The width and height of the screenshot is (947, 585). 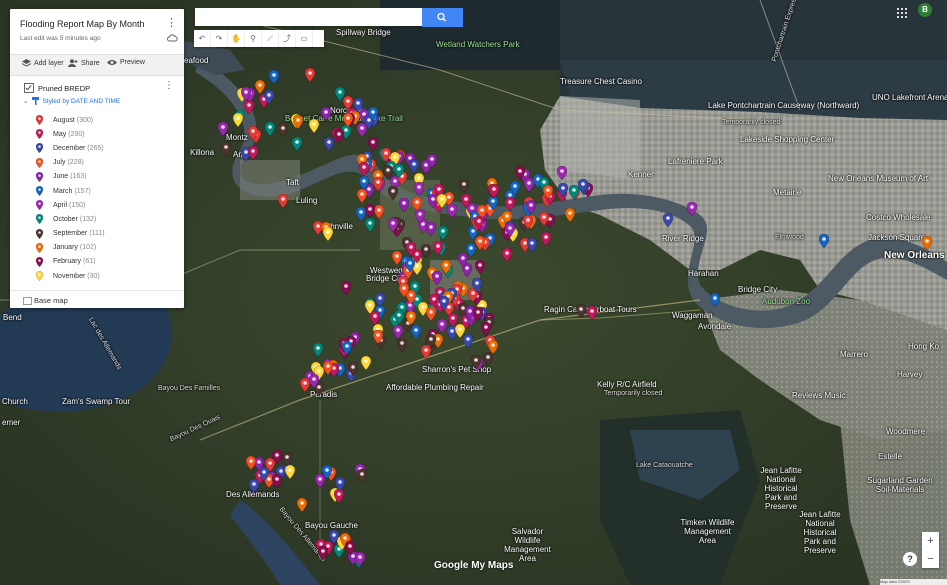 What do you see at coordinates (70, 120) in the screenshot?
I see `legend-item: August (300)` at bounding box center [70, 120].